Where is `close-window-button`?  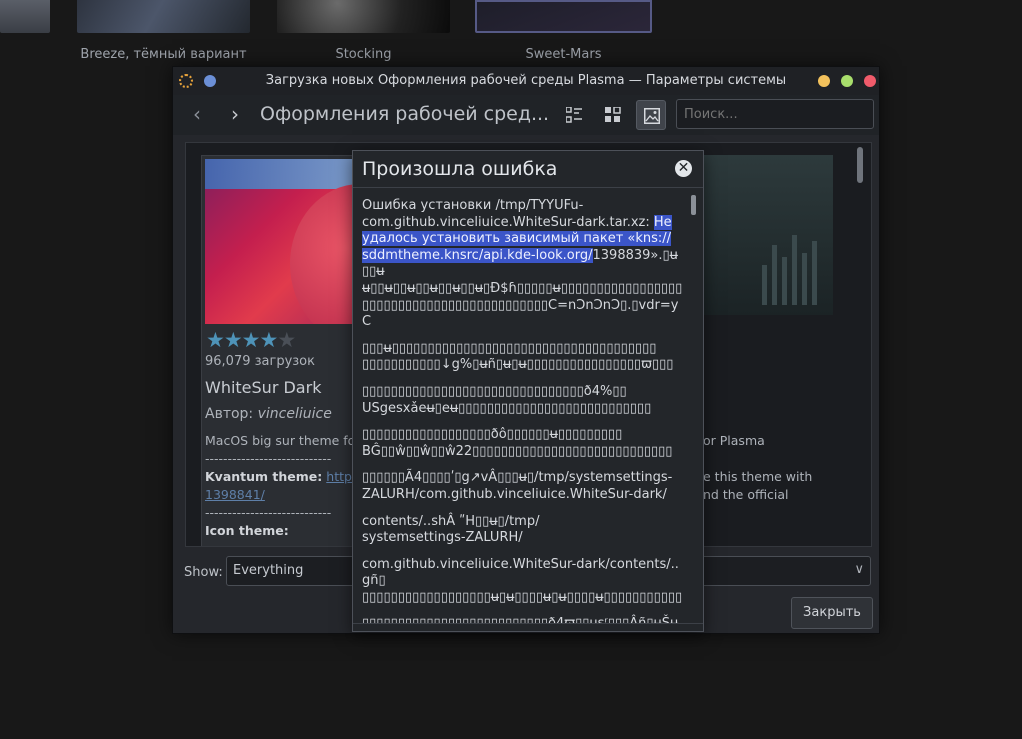
close-window-button is located at coordinates (870, 81).